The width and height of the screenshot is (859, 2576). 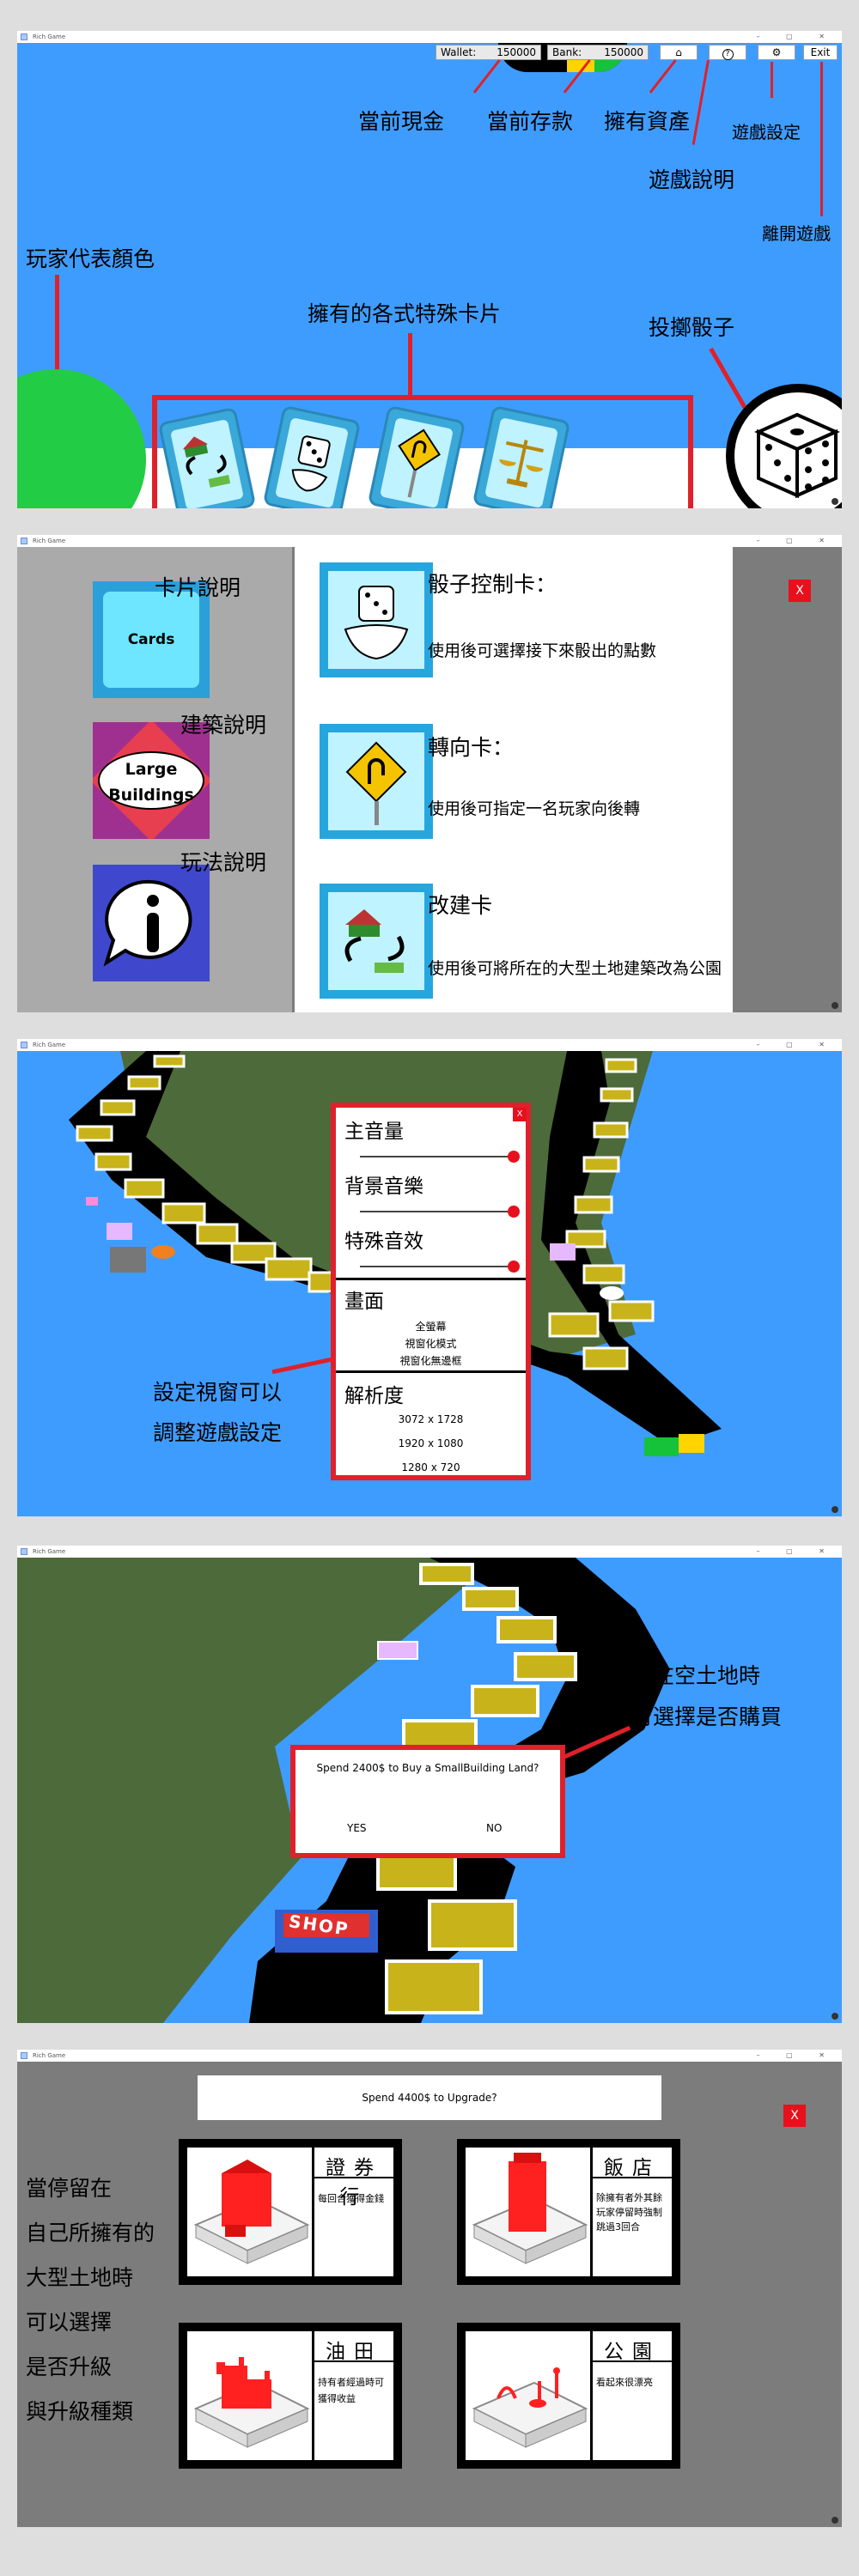 I want to click on upgrade-annotation-5: 是否升級, so click(x=70, y=2367).